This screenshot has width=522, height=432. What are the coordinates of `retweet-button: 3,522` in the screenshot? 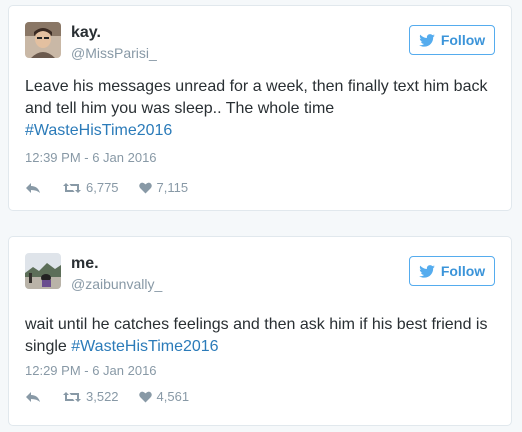 It's located at (91, 396).